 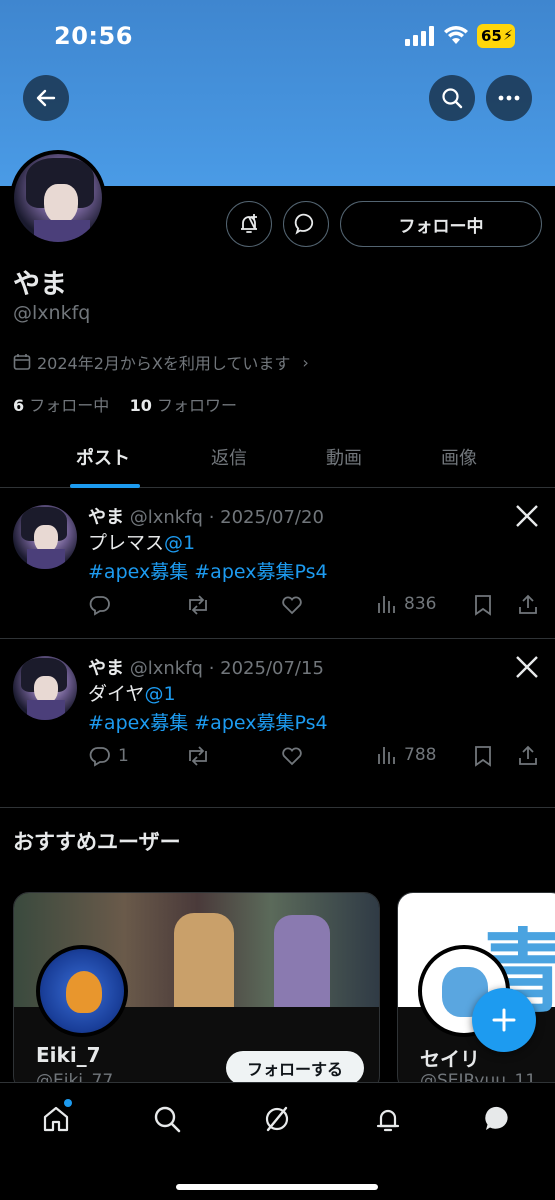 I want to click on chevron-right-icon: ›, so click(x=305, y=362).